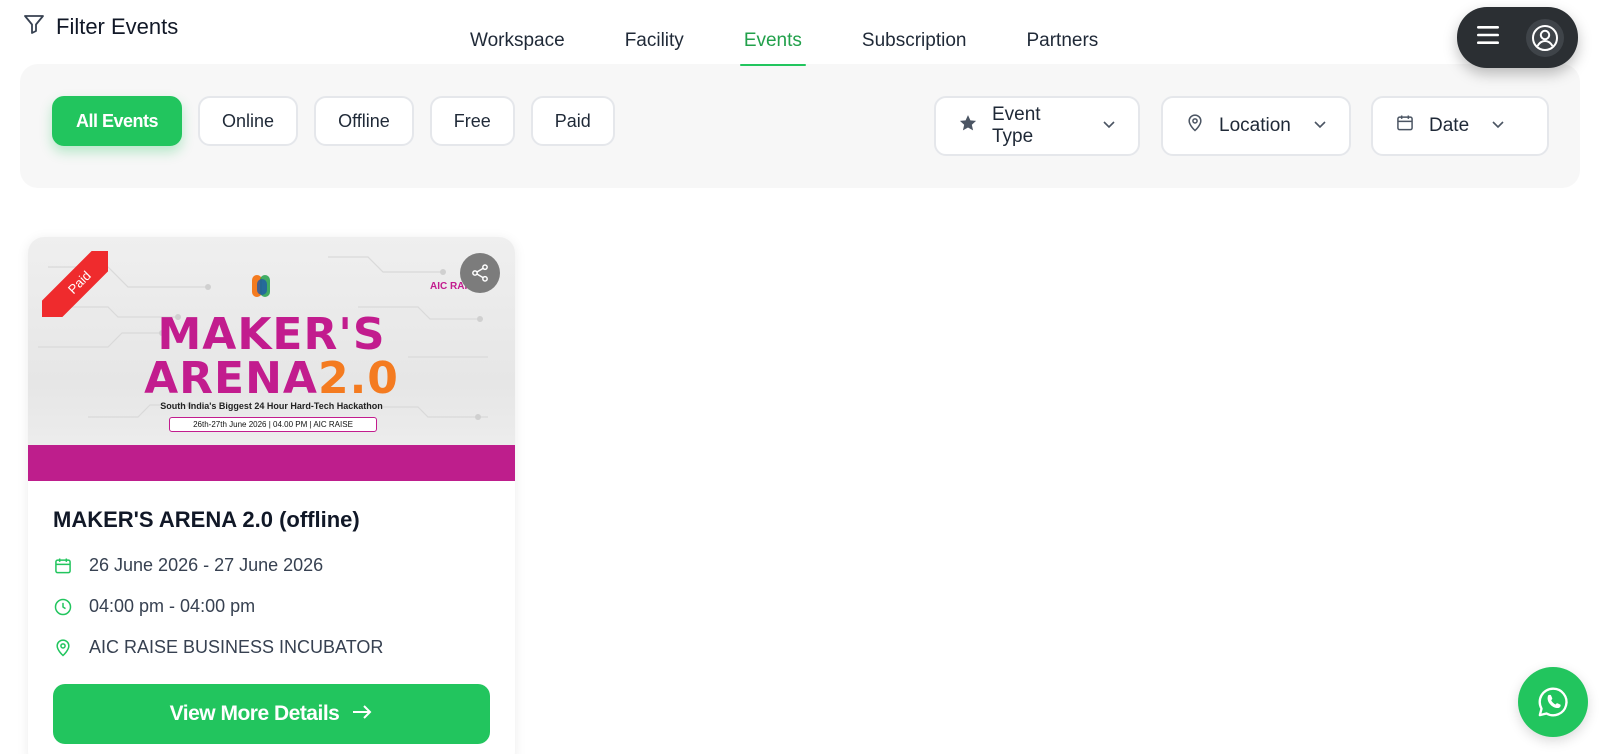 The width and height of the screenshot is (1600, 754). Describe the element at coordinates (63, 607) in the screenshot. I see `clock-icon` at that location.